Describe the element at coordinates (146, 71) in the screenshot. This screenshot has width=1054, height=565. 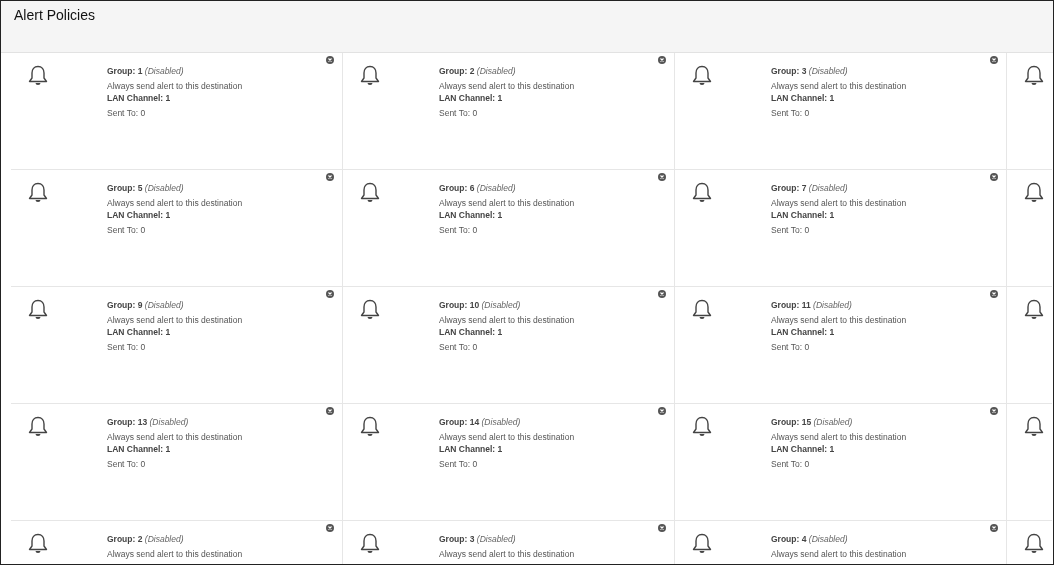
I see `group-heading: Group: 1 (Disabled)` at that location.